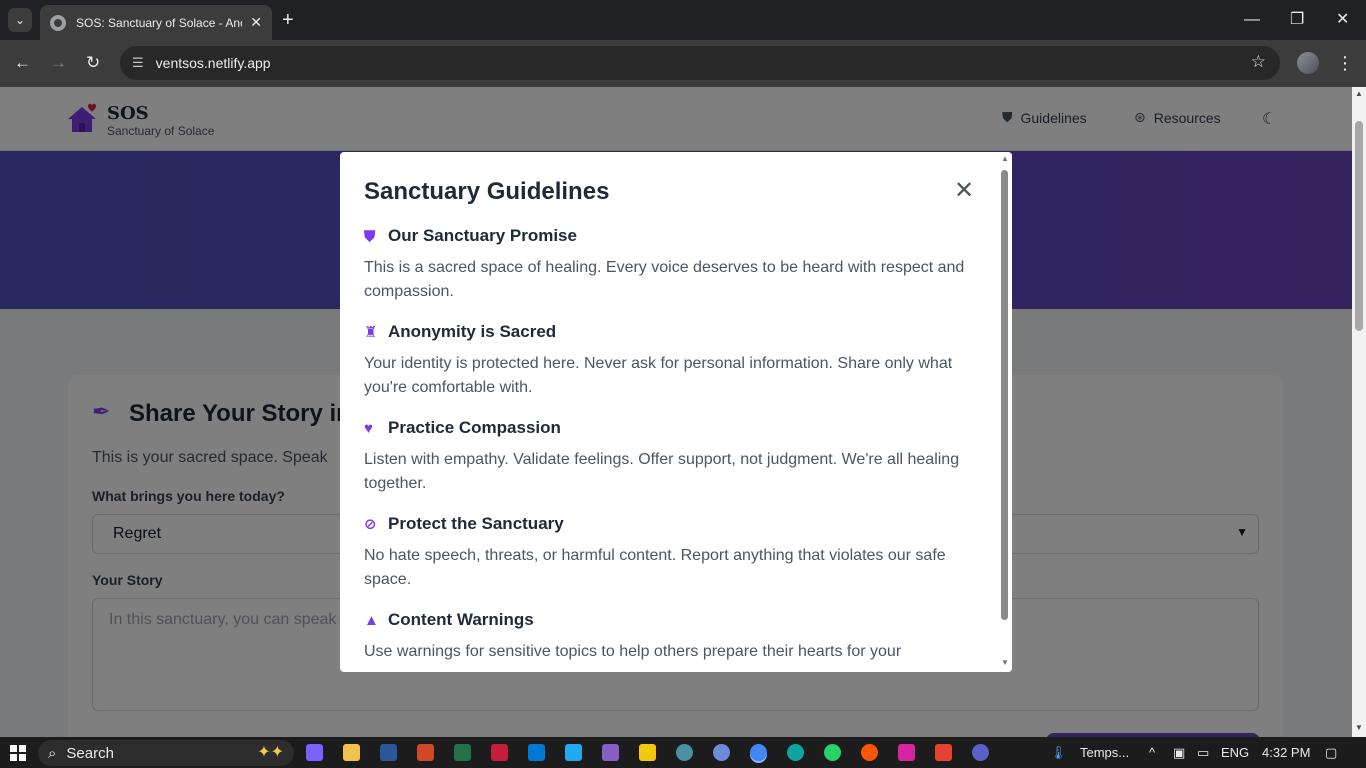 This screenshot has height=768, width=1366. I want to click on page-scrollbar: ▲ ▼, so click(1359, 412).